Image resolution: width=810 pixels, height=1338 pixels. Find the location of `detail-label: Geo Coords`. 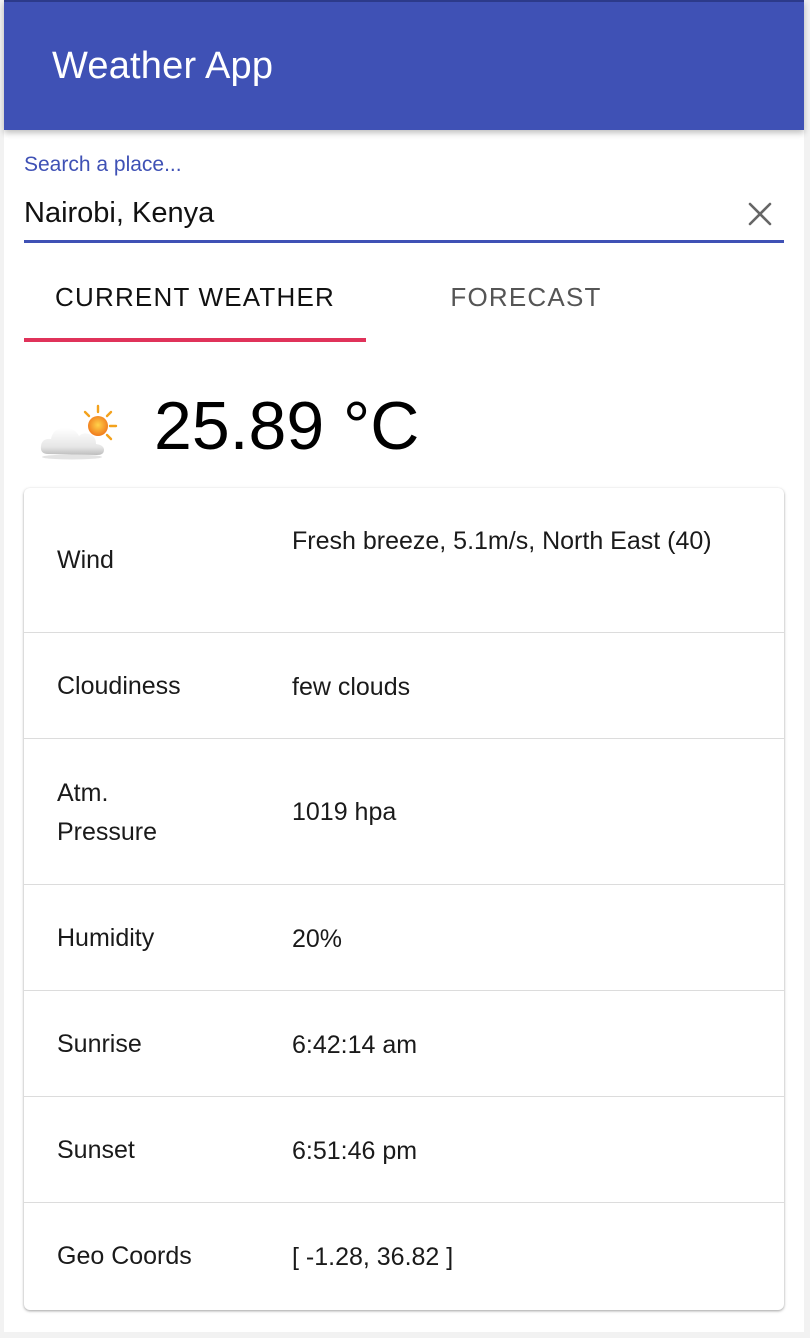

detail-label: Geo Coords is located at coordinates (124, 1256).